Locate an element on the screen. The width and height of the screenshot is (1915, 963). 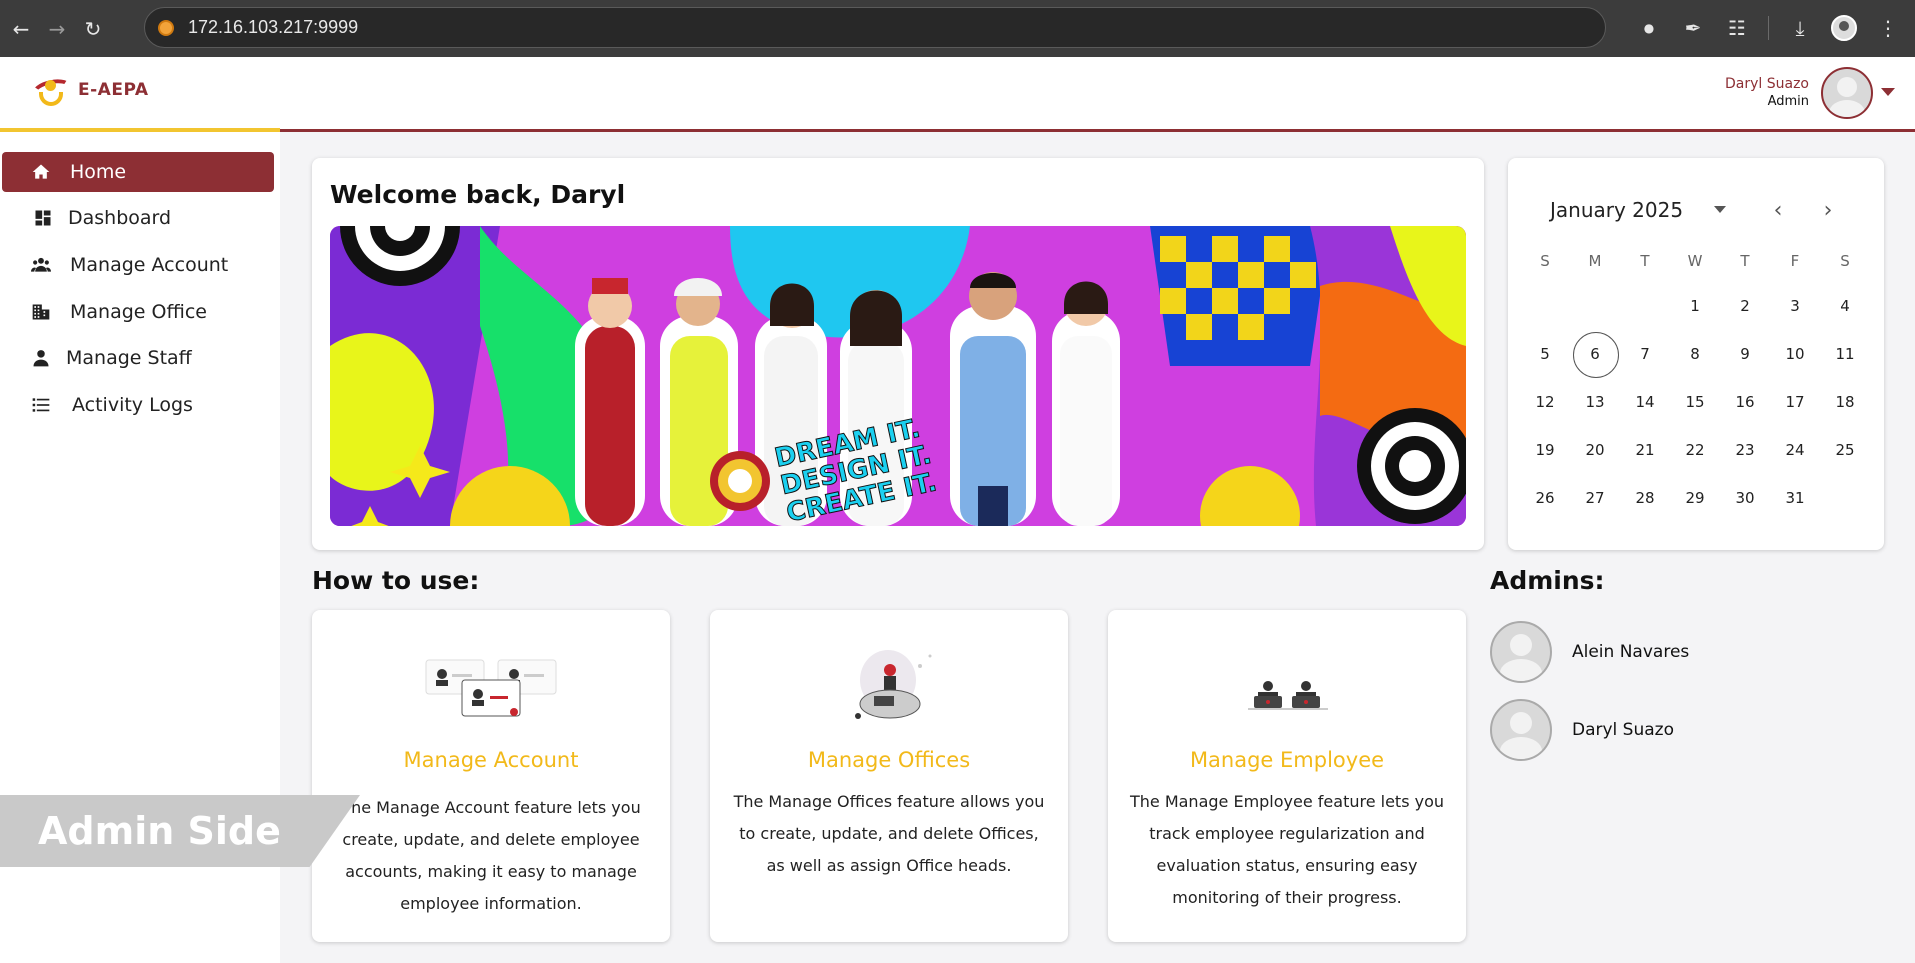
profile-icon is located at coordinates (1844, 28).